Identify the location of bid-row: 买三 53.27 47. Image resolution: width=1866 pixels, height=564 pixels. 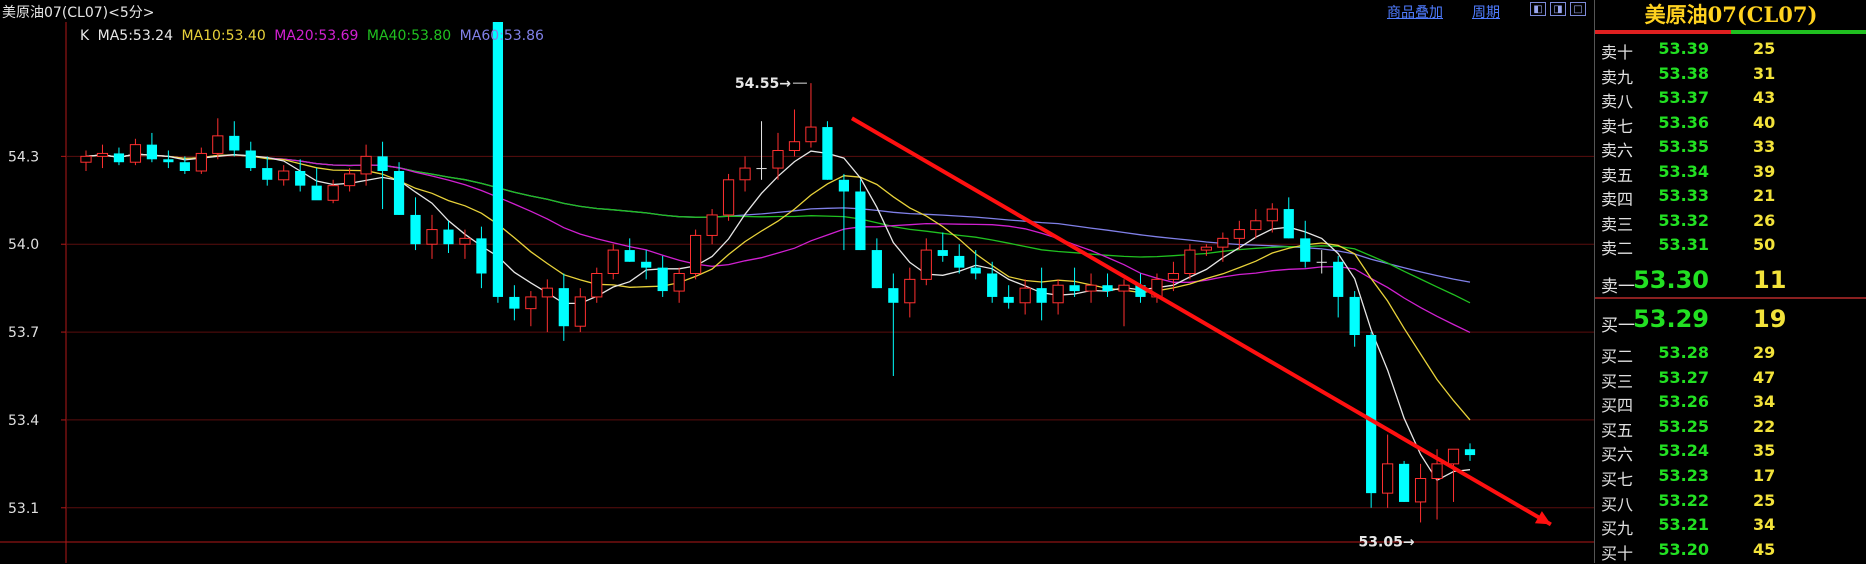
(1730, 378).